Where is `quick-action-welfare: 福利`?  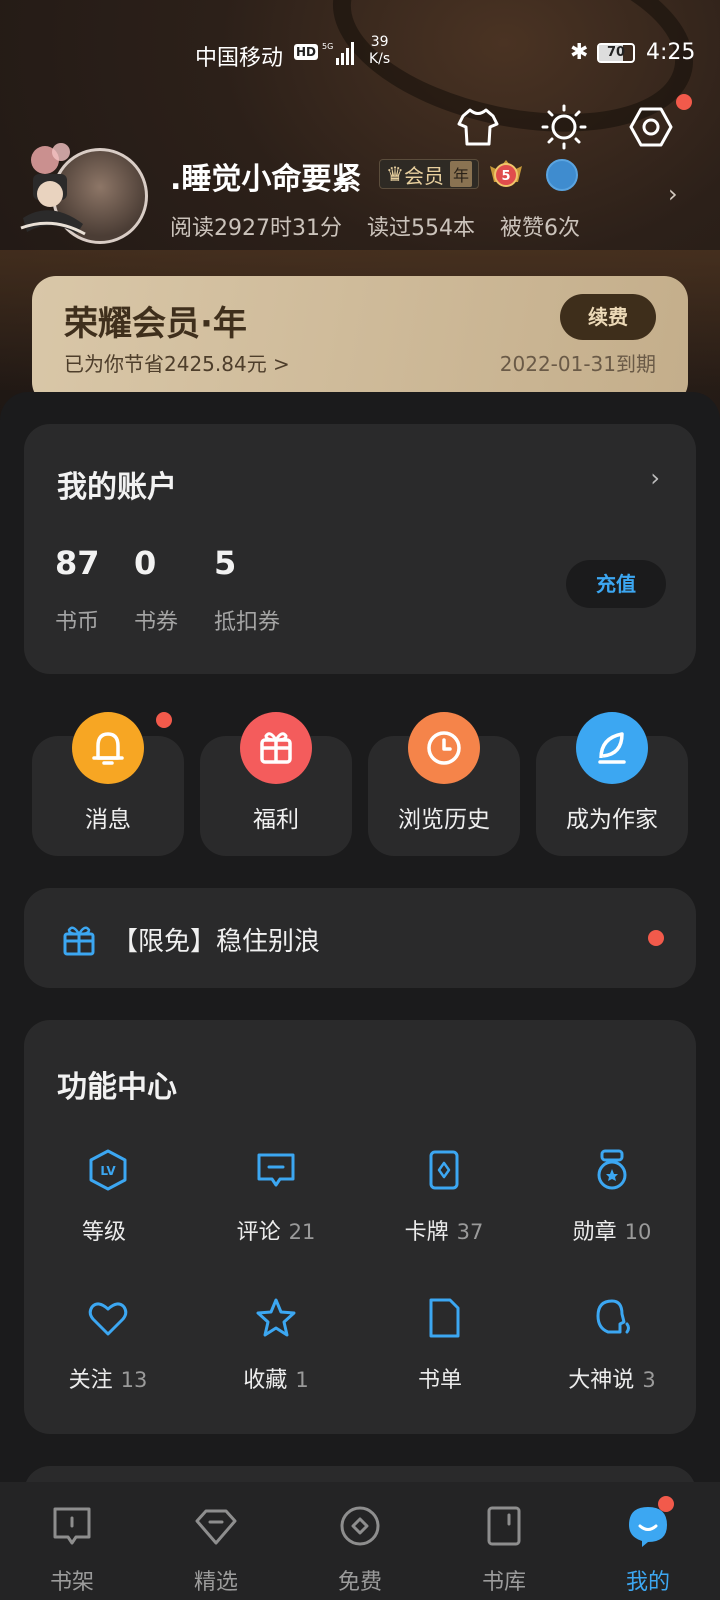 quick-action-welfare: 福利 is located at coordinates (276, 784).